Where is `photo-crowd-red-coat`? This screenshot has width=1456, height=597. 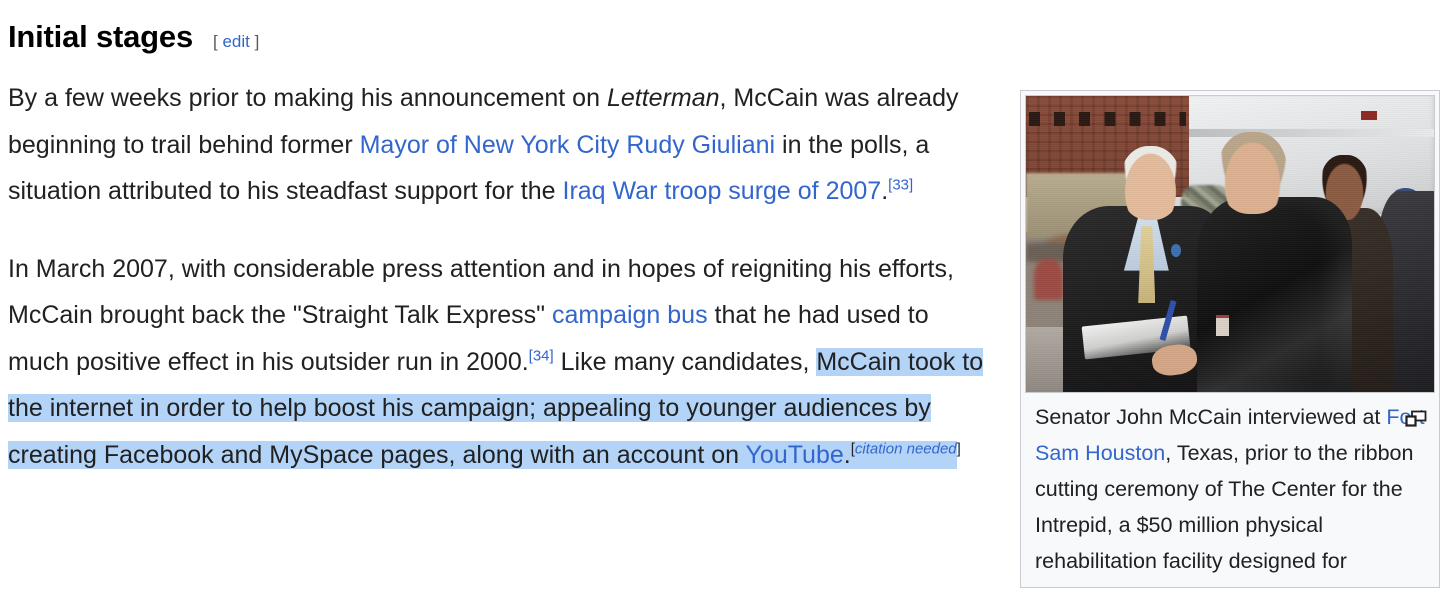
photo-crowd-red-coat is located at coordinates (1048, 279).